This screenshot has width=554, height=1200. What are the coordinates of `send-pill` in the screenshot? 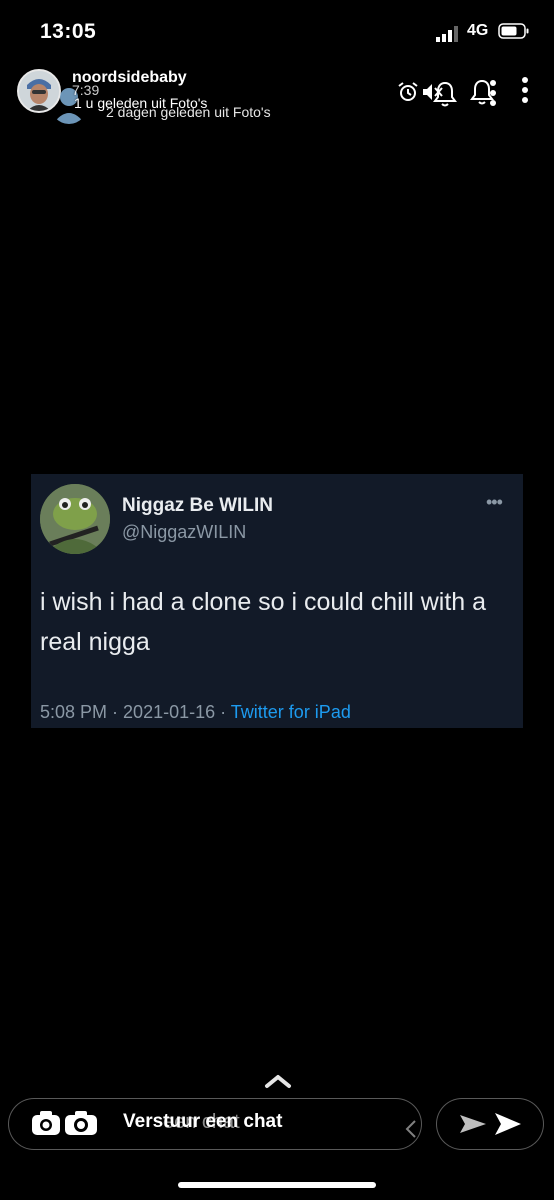 It's located at (490, 1124).